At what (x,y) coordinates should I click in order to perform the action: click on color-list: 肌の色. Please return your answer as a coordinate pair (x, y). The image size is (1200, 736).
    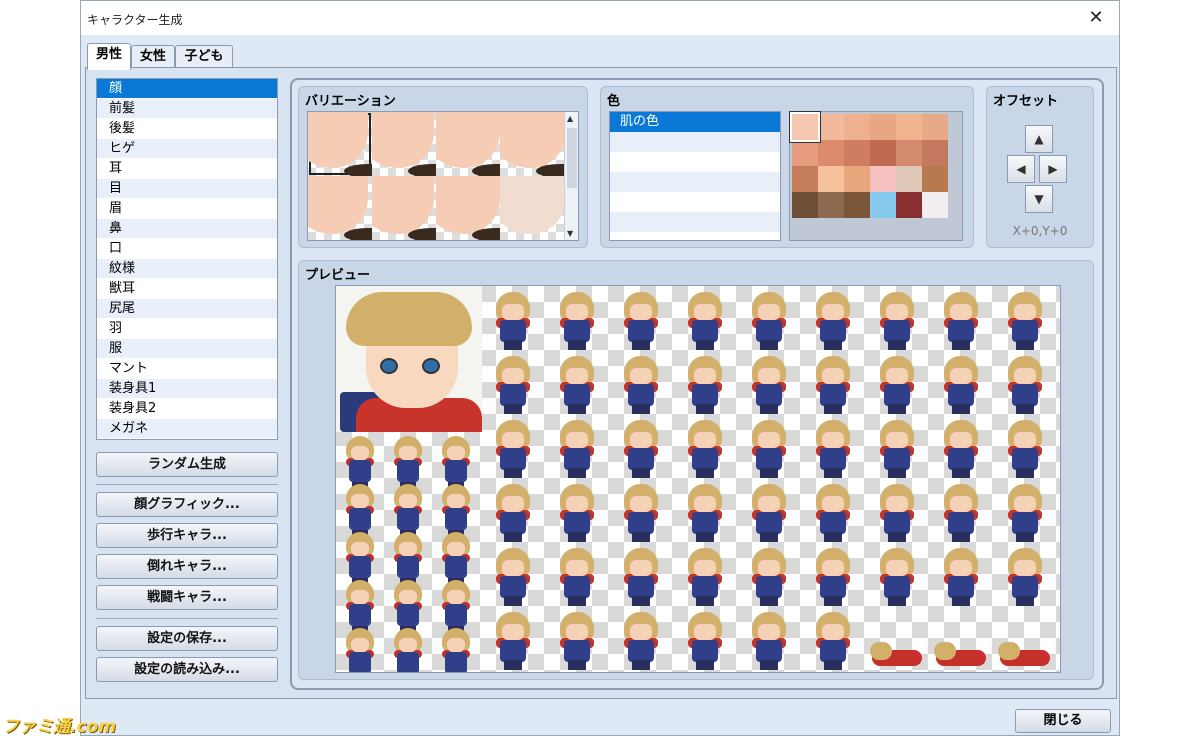
    Looking at the image, I should click on (695, 176).